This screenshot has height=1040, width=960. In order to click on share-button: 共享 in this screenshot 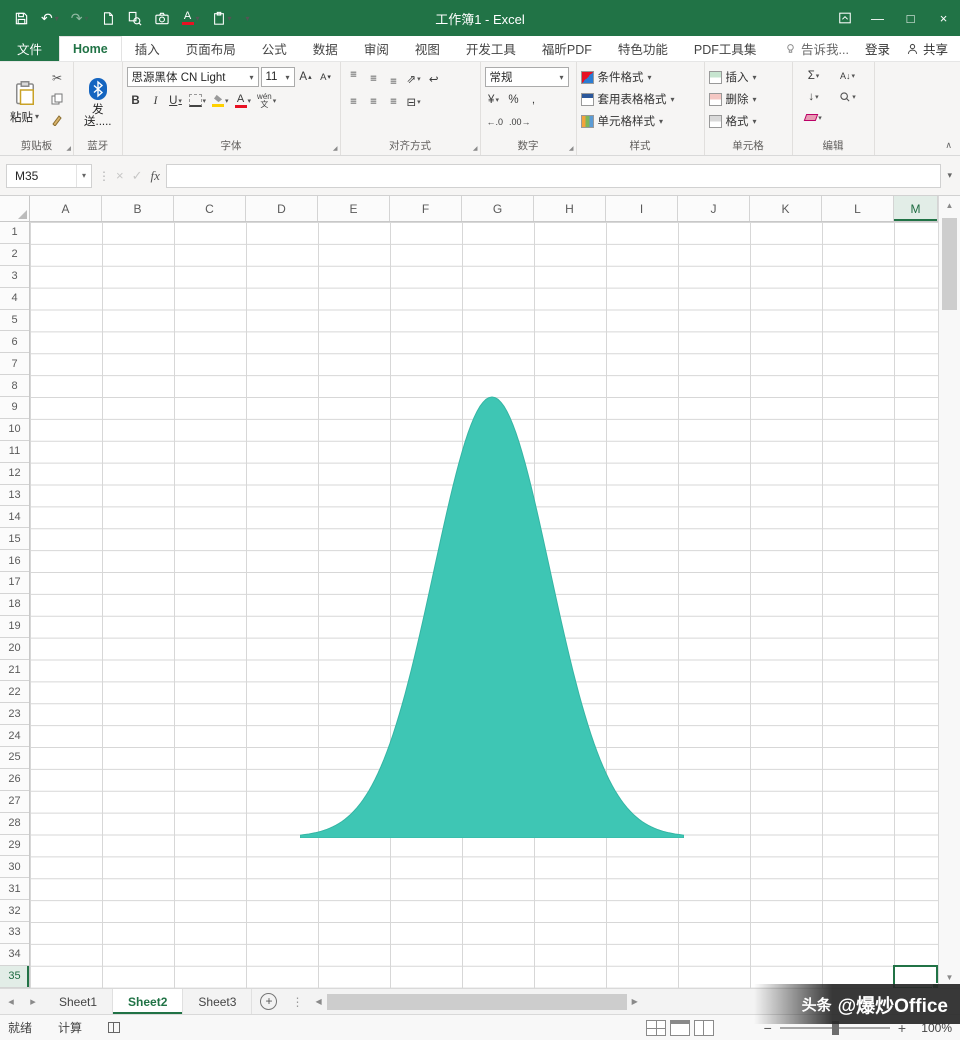, I will do `click(927, 48)`.